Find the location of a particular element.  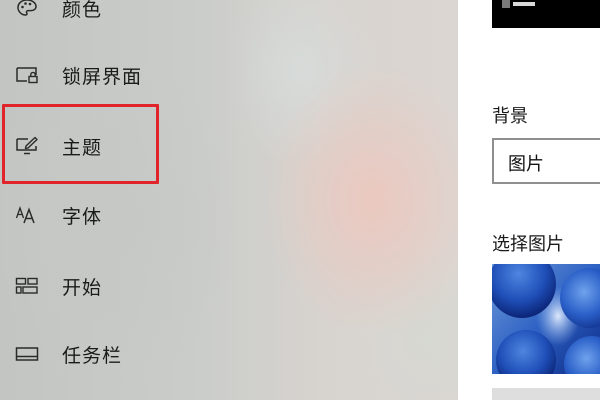

sidebar-item-label: 开始 is located at coordinates (82, 287).